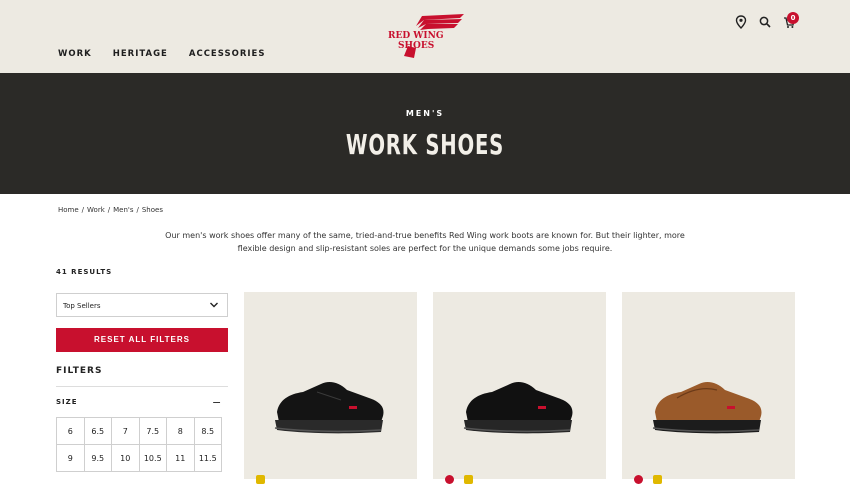  I want to click on size-option: 11.5, so click(207, 458).